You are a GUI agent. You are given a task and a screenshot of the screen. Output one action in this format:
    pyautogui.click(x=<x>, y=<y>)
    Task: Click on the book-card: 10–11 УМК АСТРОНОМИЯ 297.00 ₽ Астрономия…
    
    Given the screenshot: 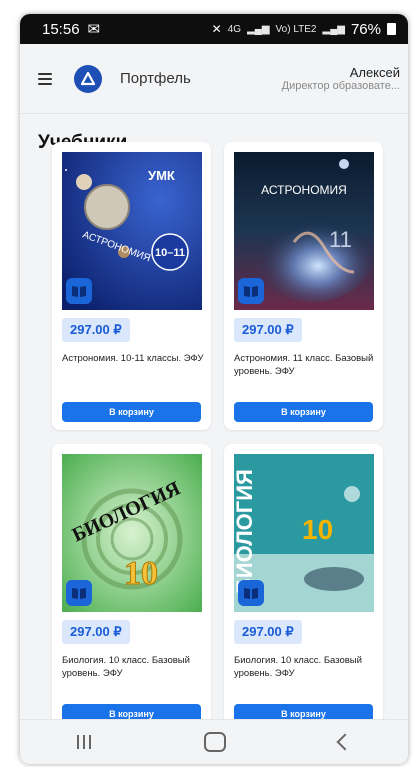 What is the action you would take?
    pyautogui.click(x=131, y=286)
    